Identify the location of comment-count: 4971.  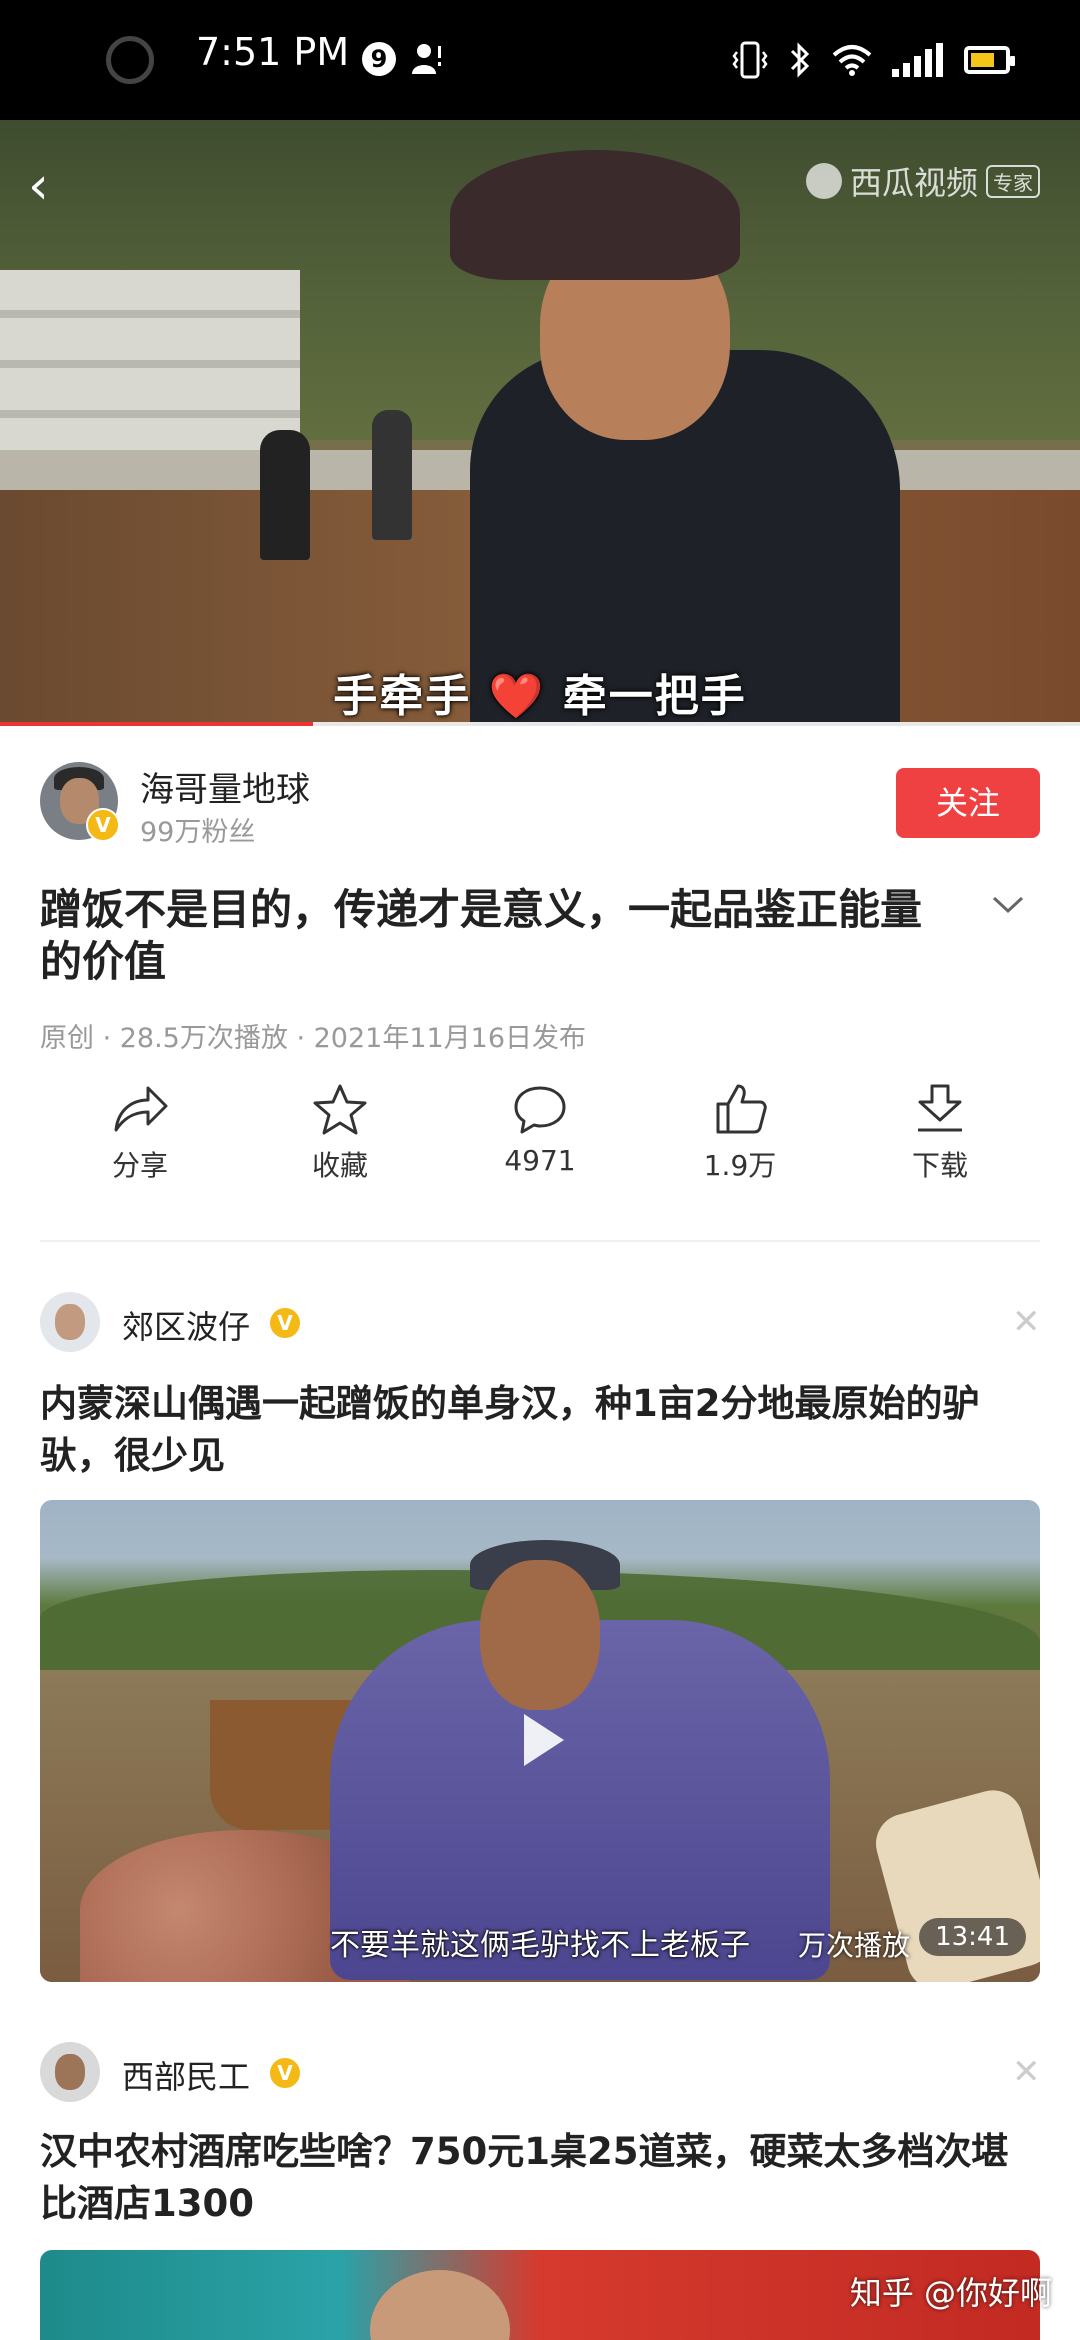
(540, 1160).